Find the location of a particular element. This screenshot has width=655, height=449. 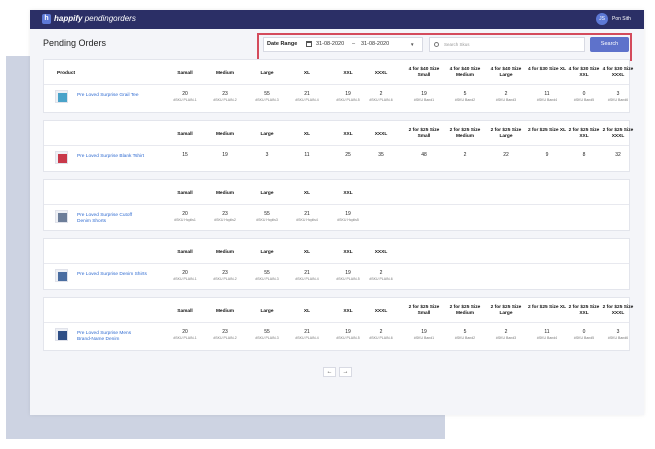

product-name-link: Pre Loved Surprise Denim Shirts is located at coordinates (127, 275).